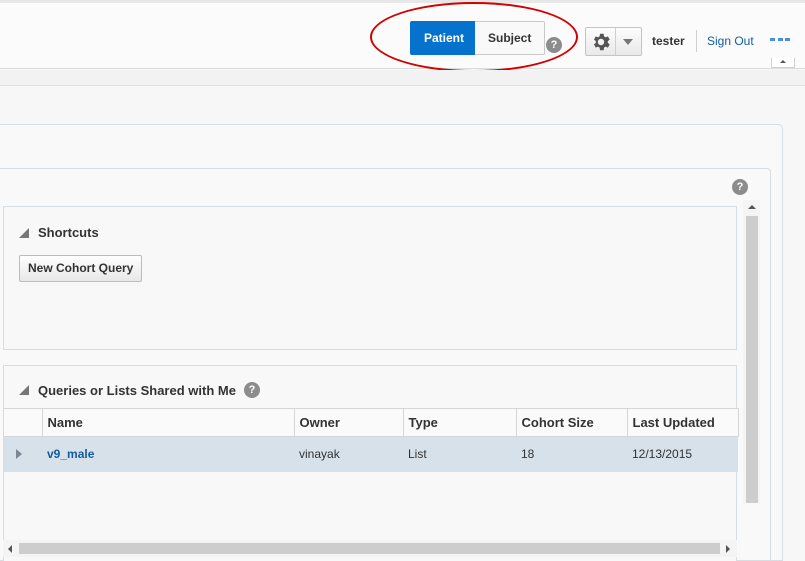 This screenshot has height=561, width=805. Describe the element at coordinates (10, 549) in the screenshot. I see `scroll-left-icon` at that location.